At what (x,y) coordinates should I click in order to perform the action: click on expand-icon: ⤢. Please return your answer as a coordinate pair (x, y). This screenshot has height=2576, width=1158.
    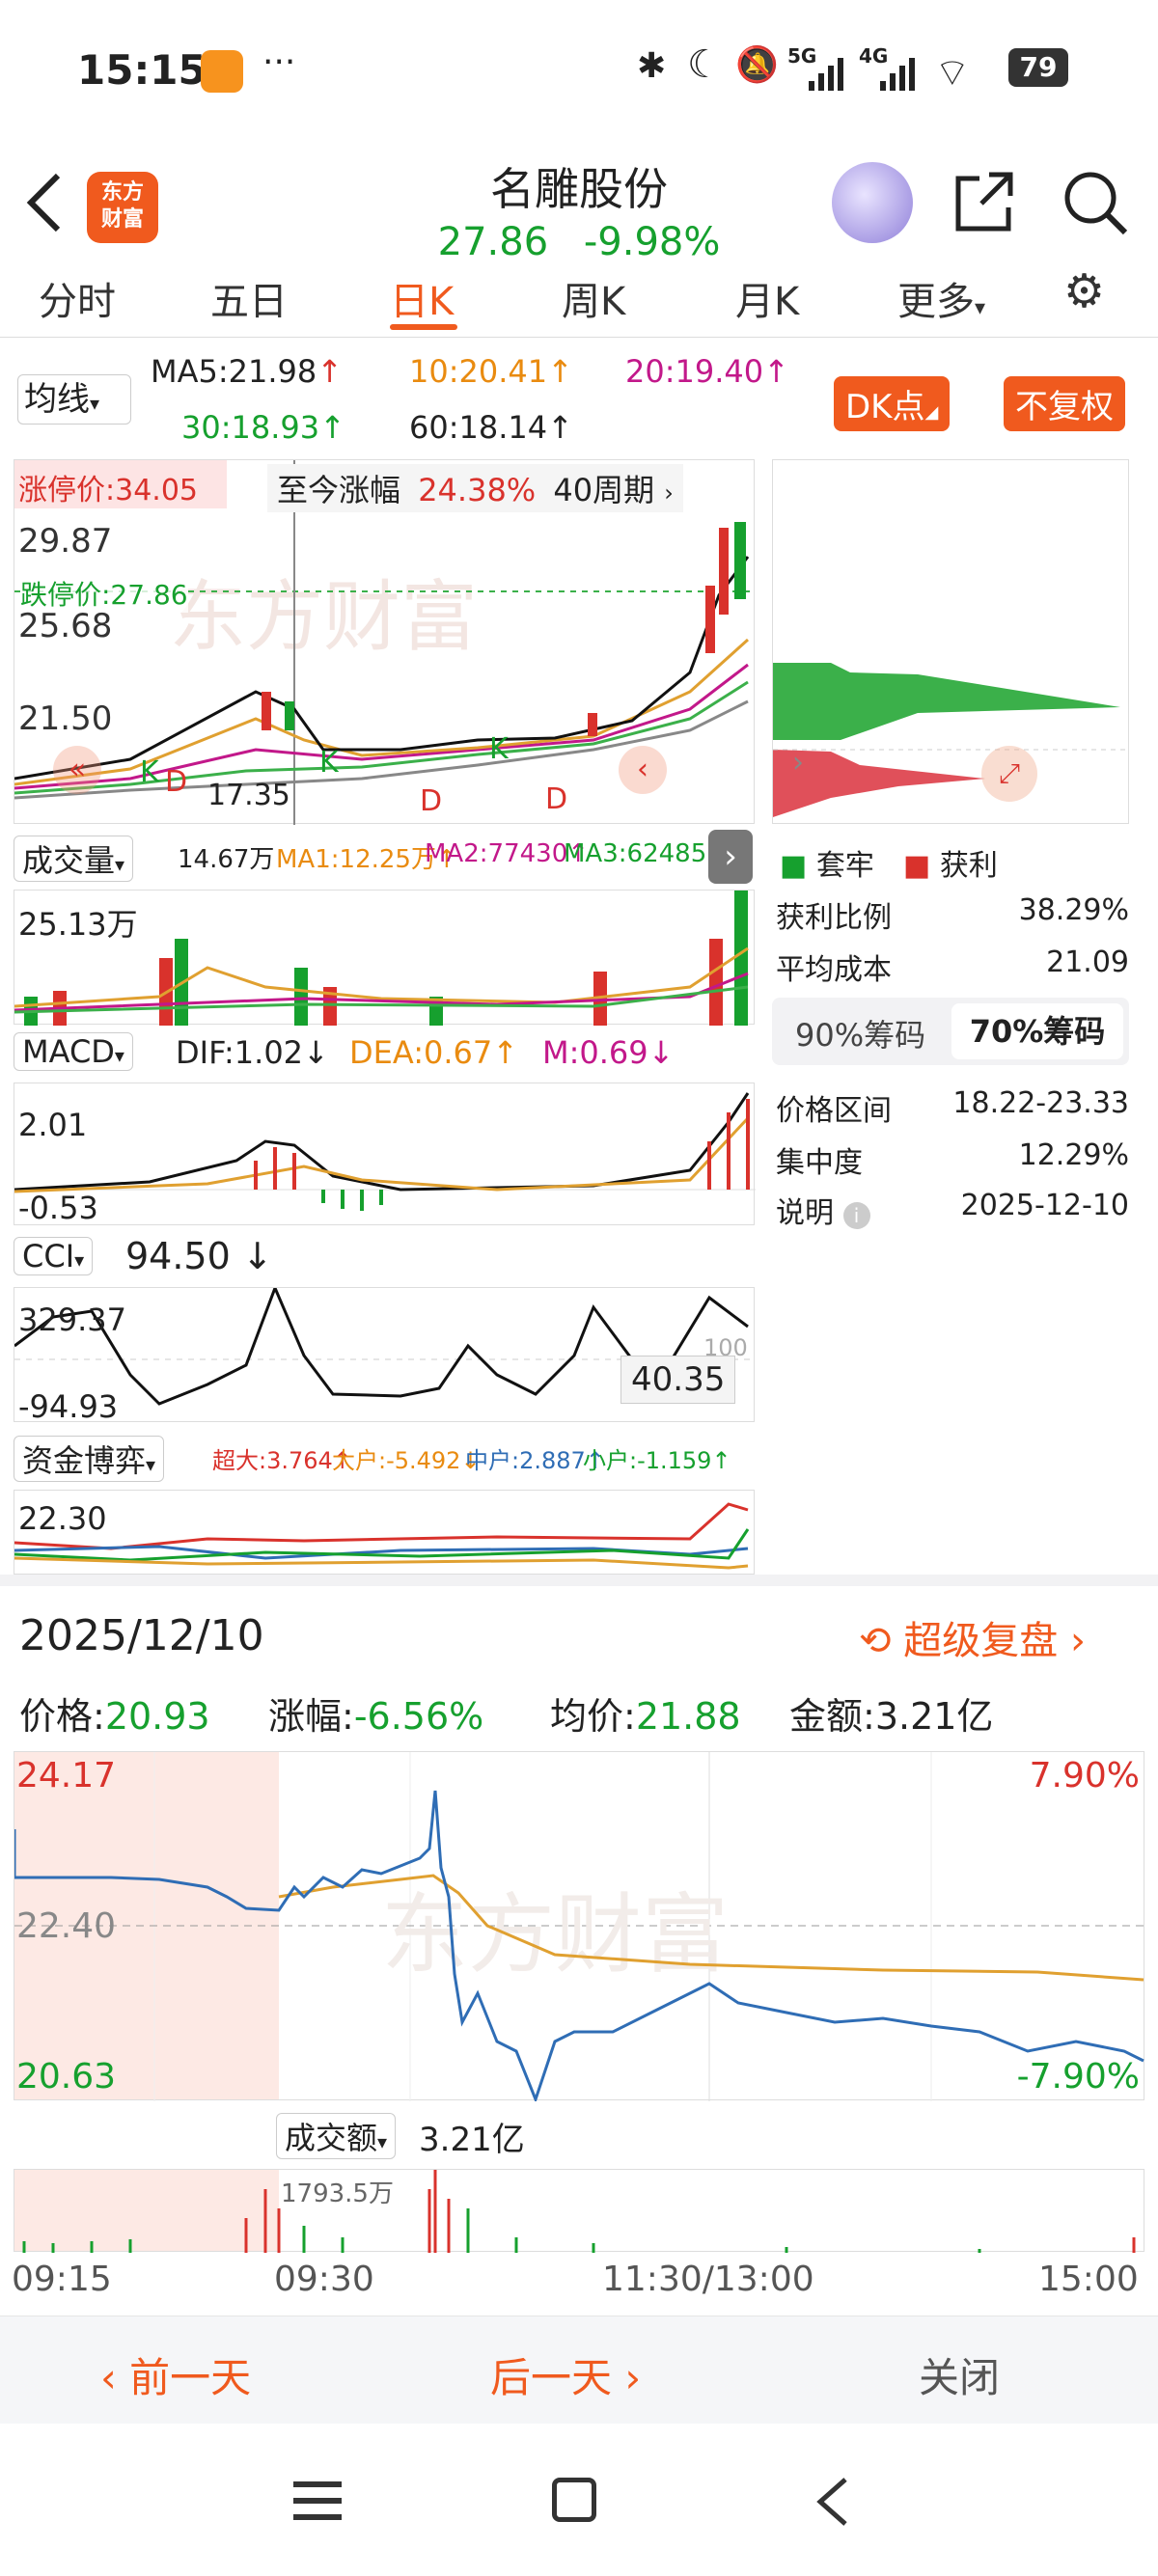
    Looking at the image, I should click on (1009, 774).